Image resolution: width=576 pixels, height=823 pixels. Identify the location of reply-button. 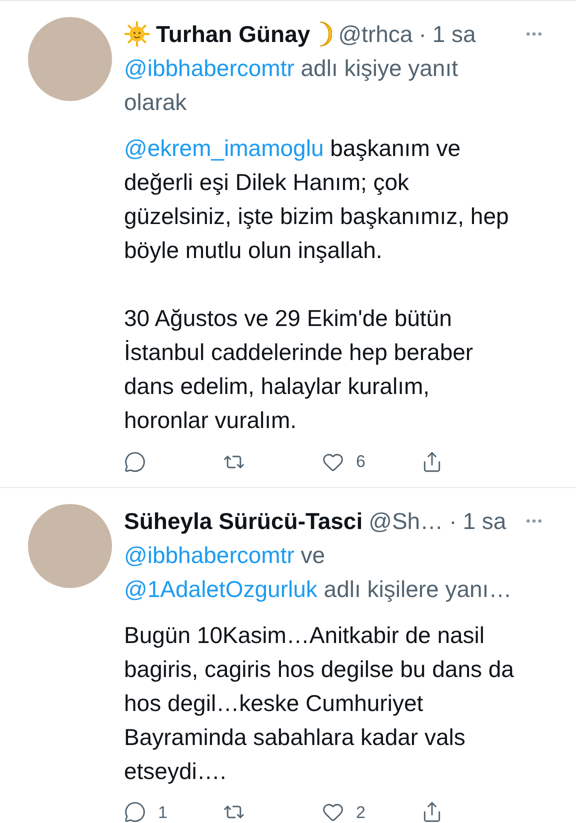
(135, 461).